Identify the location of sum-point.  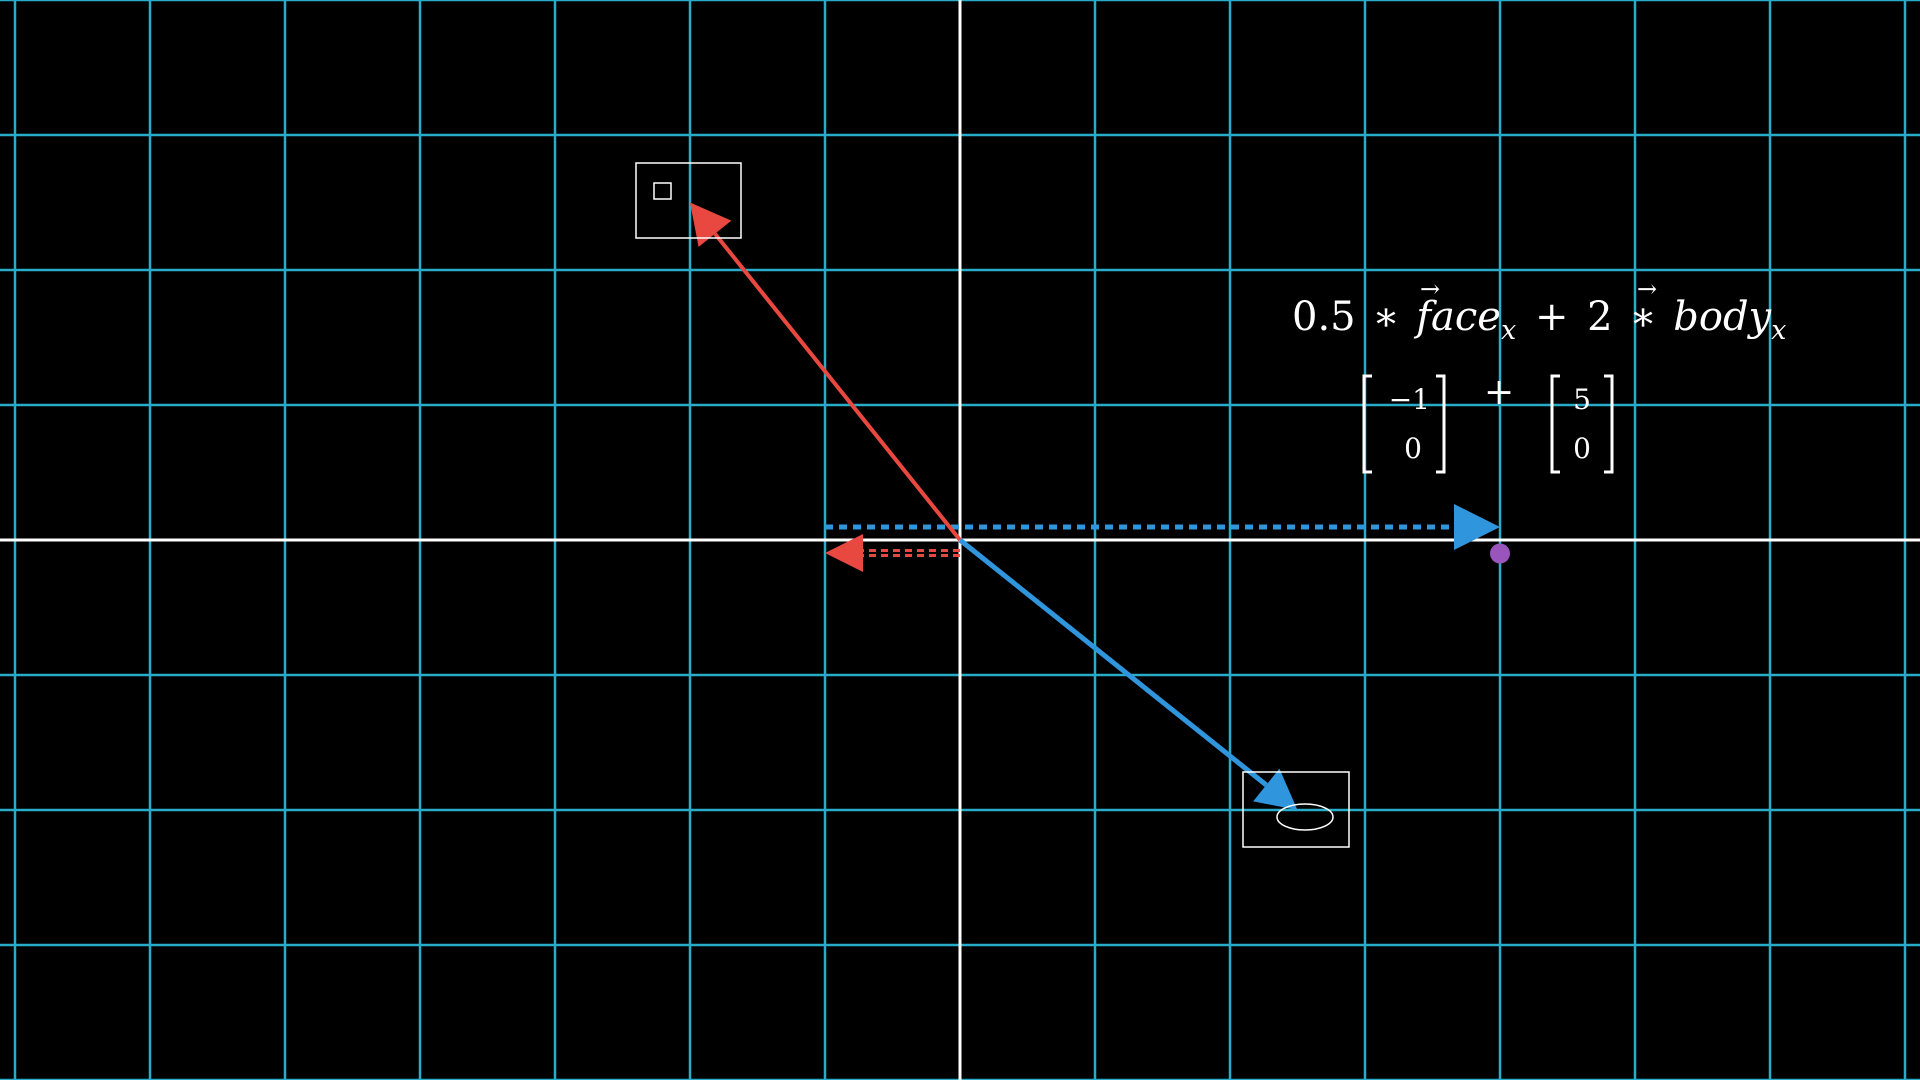
(1500, 553).